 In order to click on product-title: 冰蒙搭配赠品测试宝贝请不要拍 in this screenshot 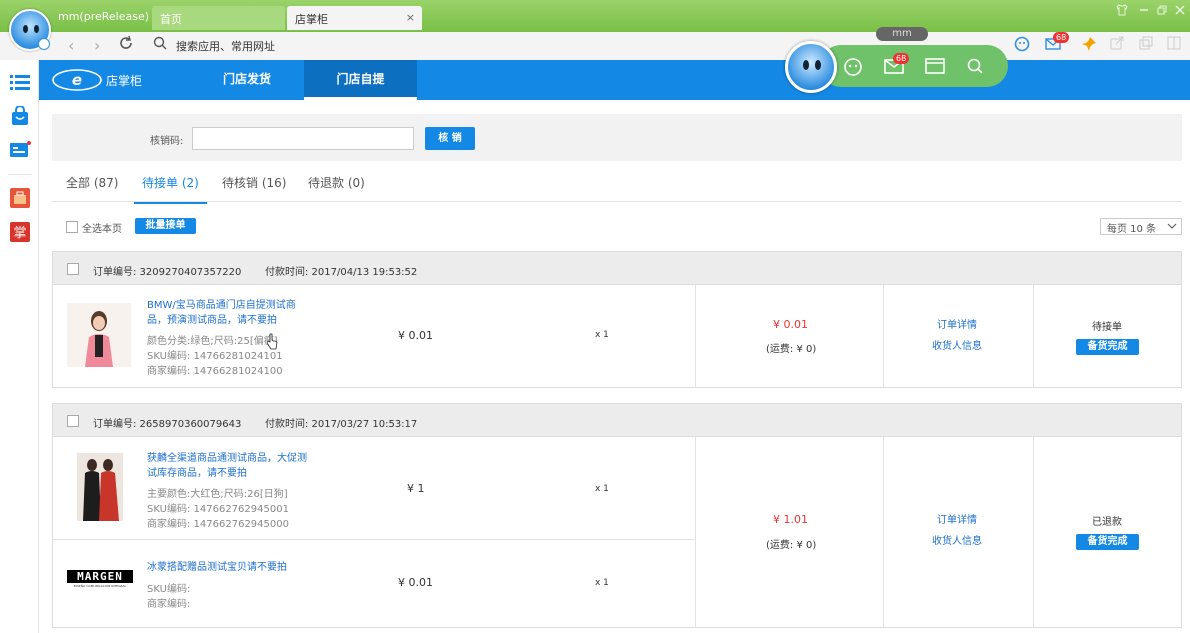, I will do `click(217, 565)`.